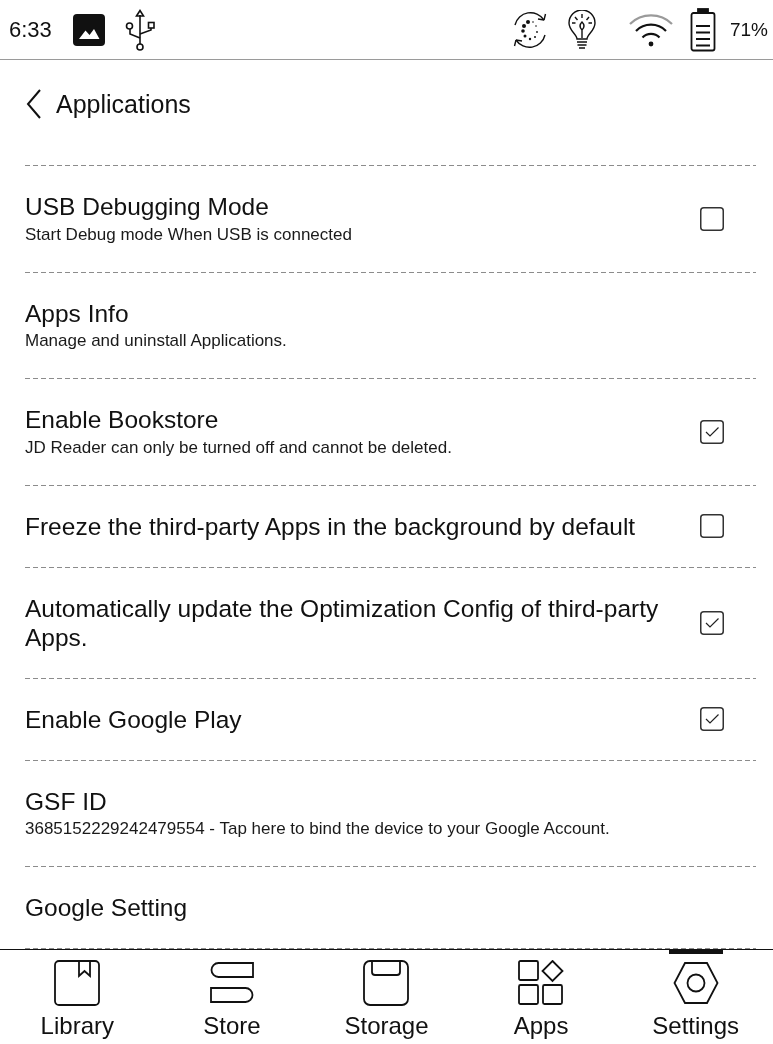  I want to click on back-button, so click(34, 104).